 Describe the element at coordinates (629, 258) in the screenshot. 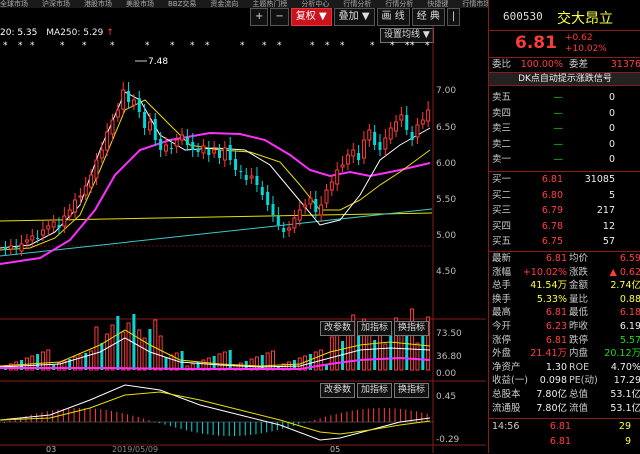

I see `stat-value: 6.59` at that location.